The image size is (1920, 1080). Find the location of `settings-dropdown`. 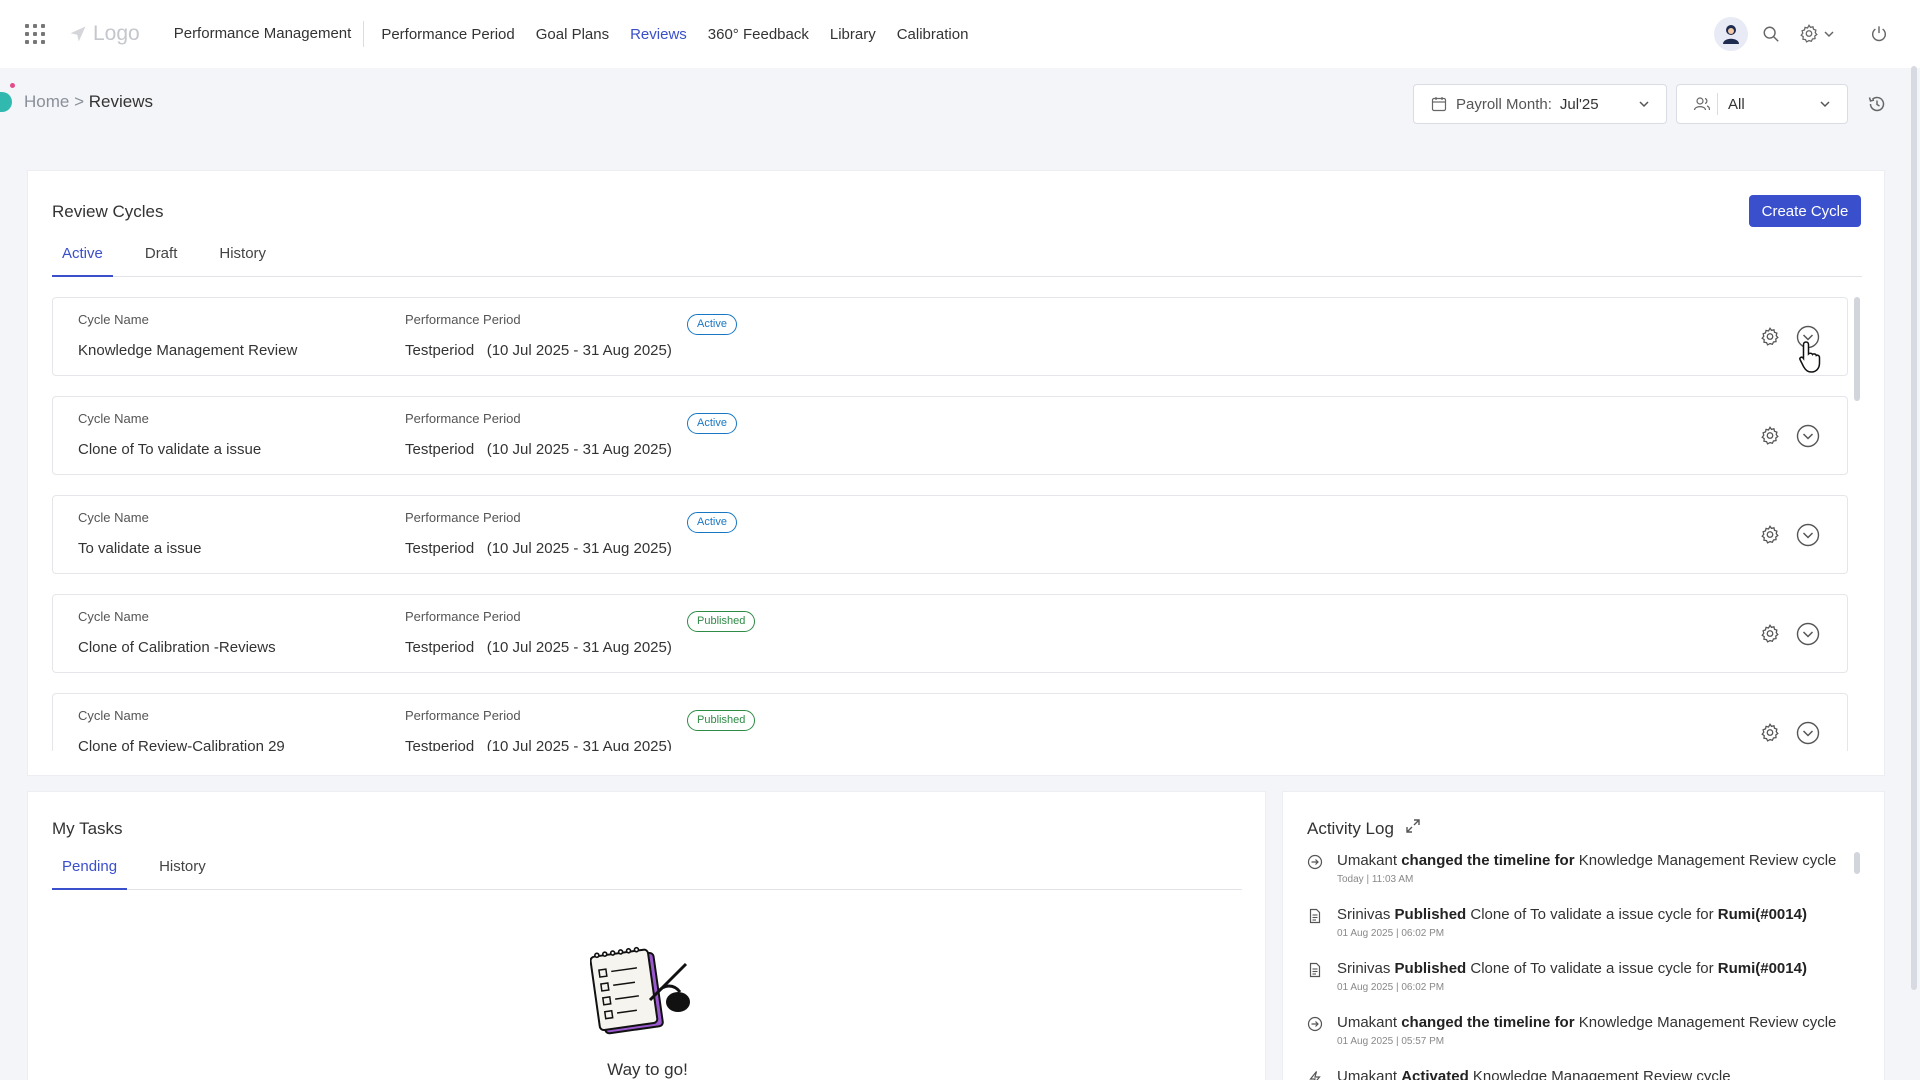

settings-dropdown is located at coordinates (1816, 34).